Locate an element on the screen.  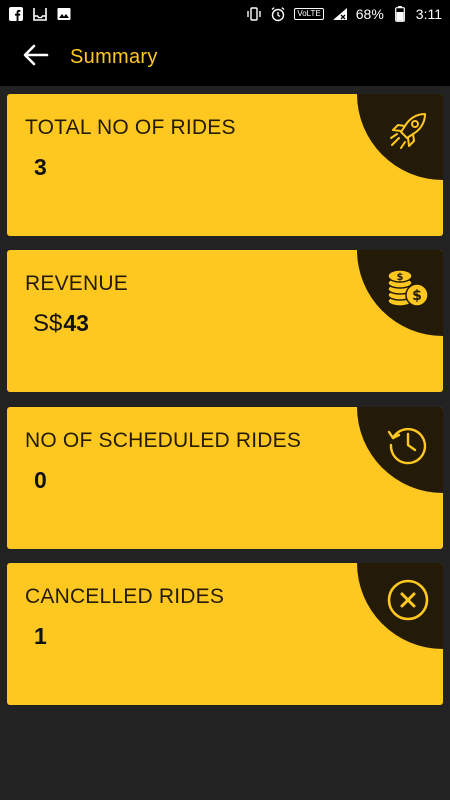
coins-icon: $ $ is located at coordinates (408, 287).